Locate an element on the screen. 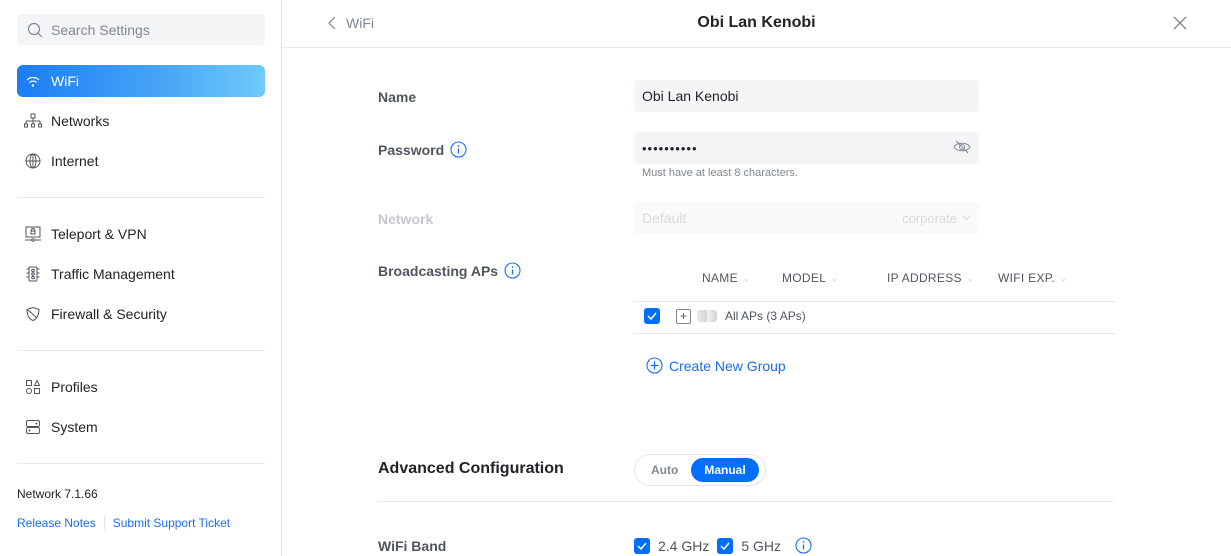 The image size is (1231, 556). table-row: + All APs (3 APs) is located at coordinates (725, 316).